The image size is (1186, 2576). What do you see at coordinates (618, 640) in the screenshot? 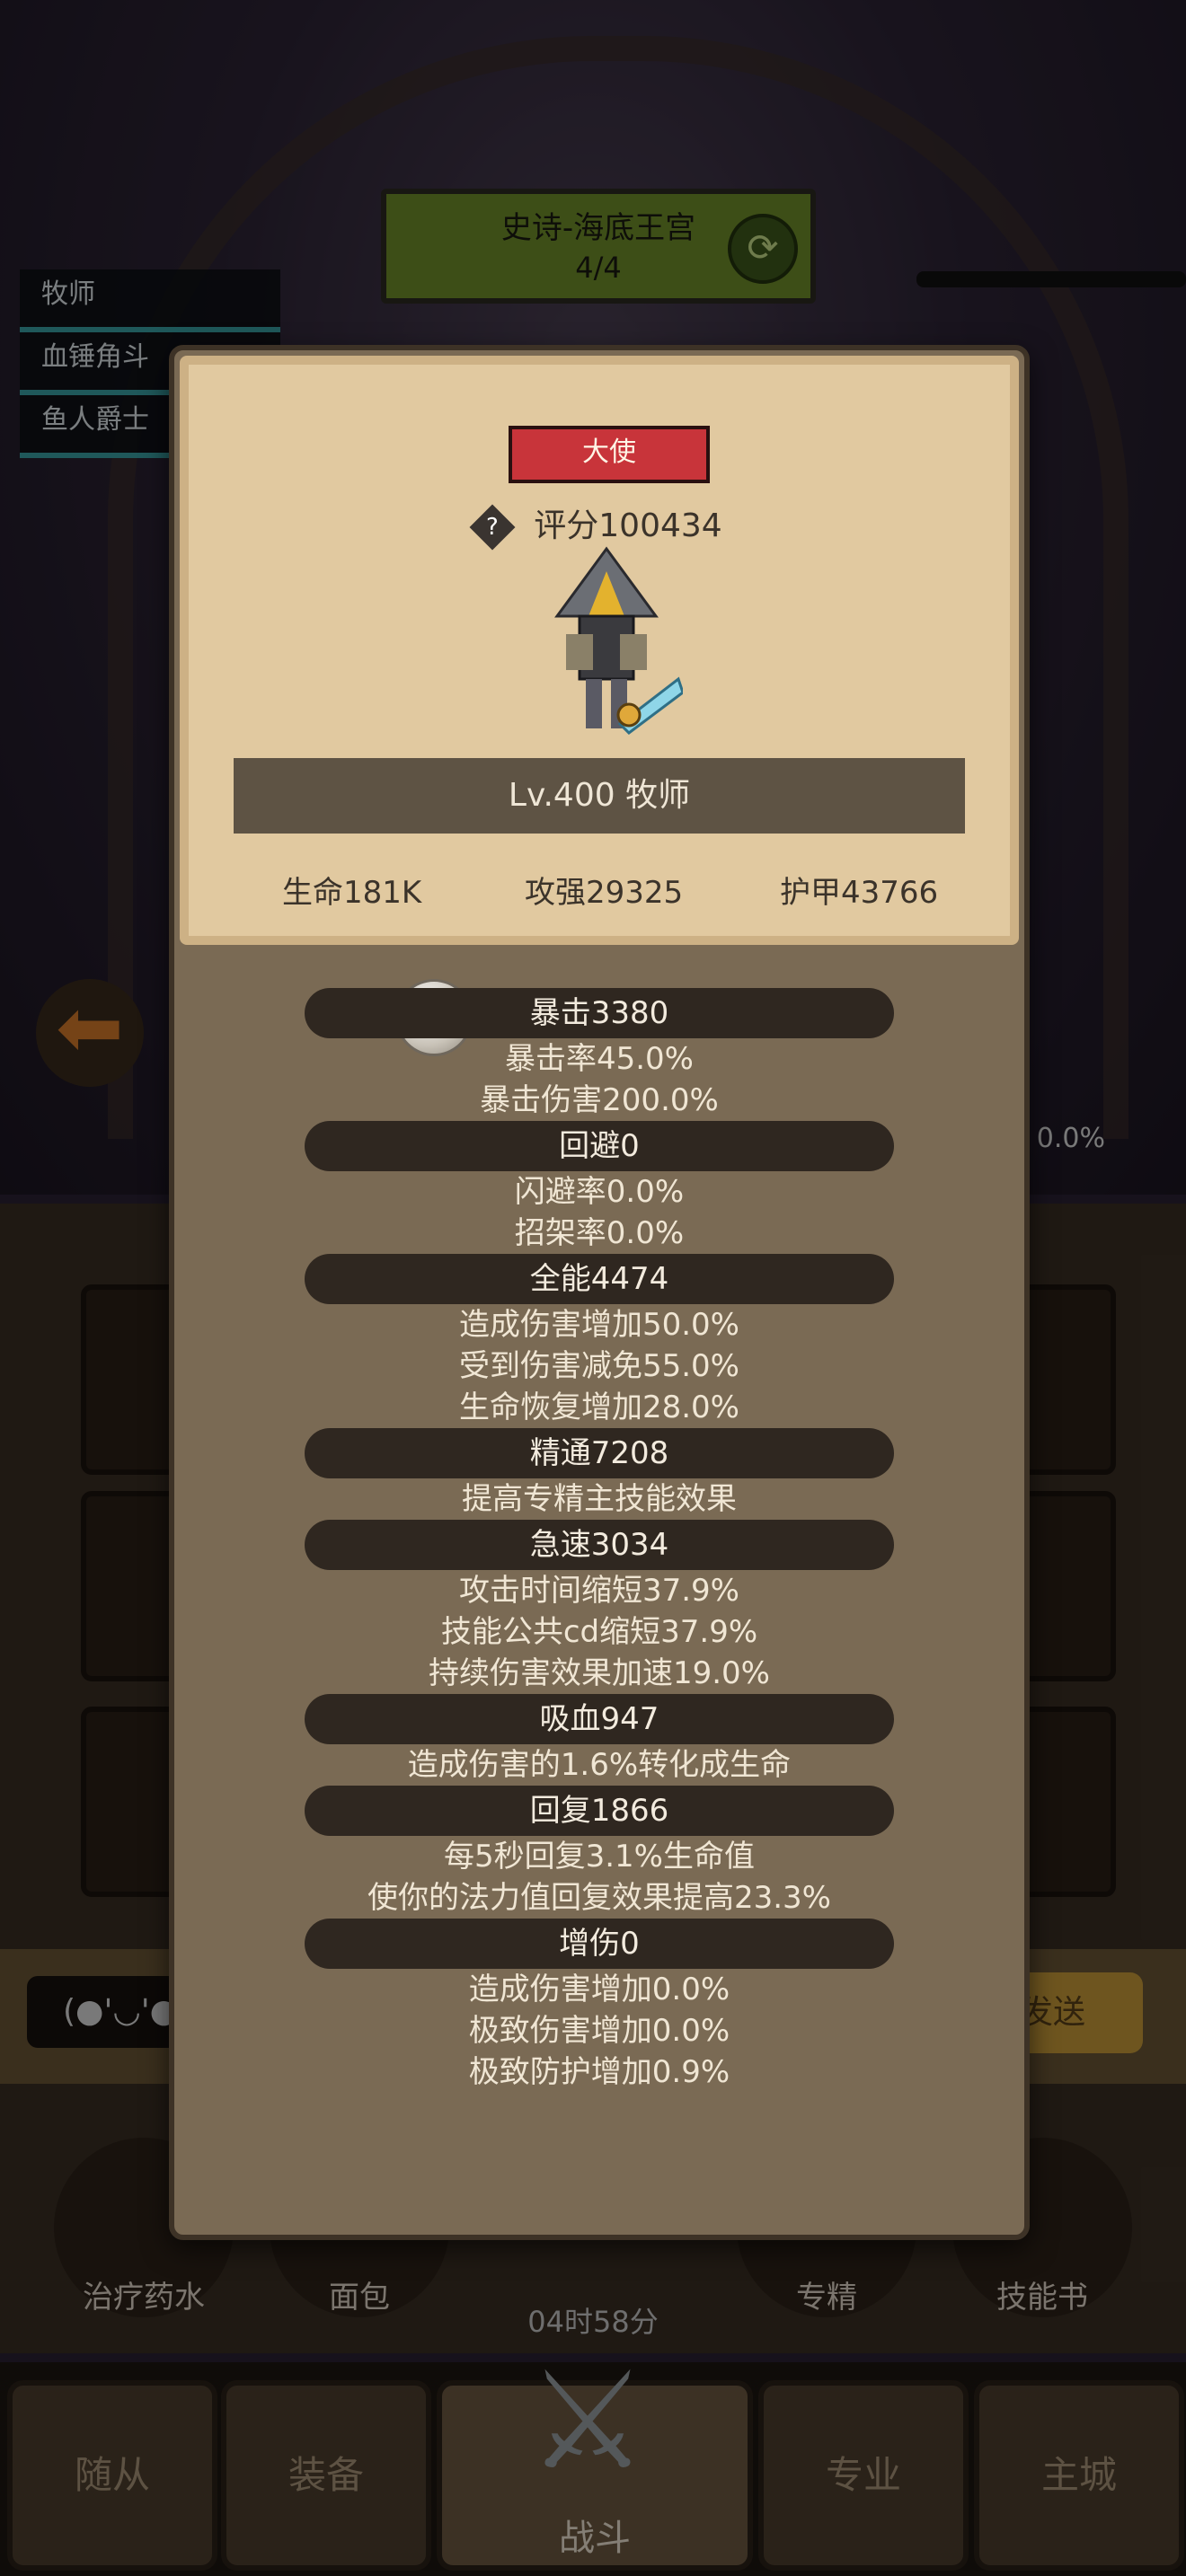
I see `priest-avatar` at bounding box center [618, 640].